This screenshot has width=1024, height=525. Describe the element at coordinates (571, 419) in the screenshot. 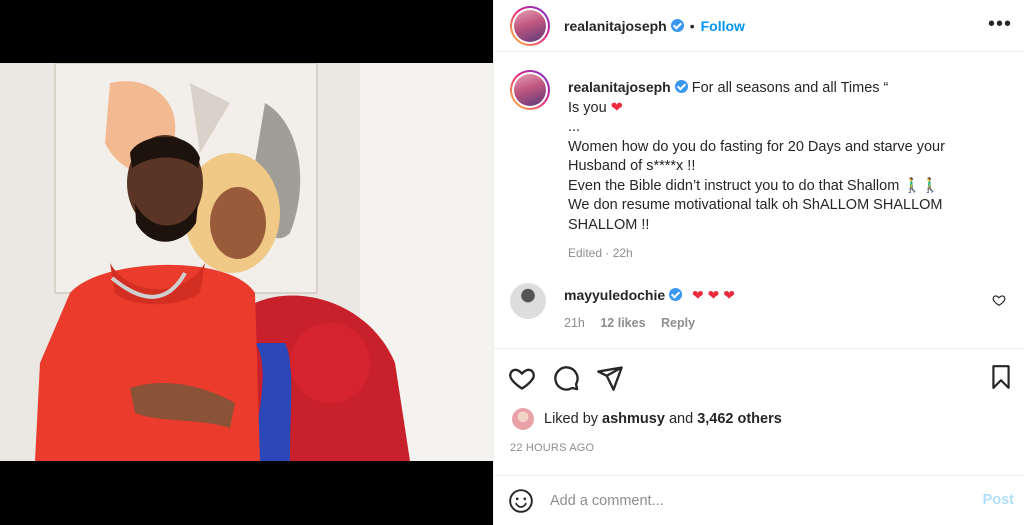

I see `liked-by-prefix: Liked by` at that location.